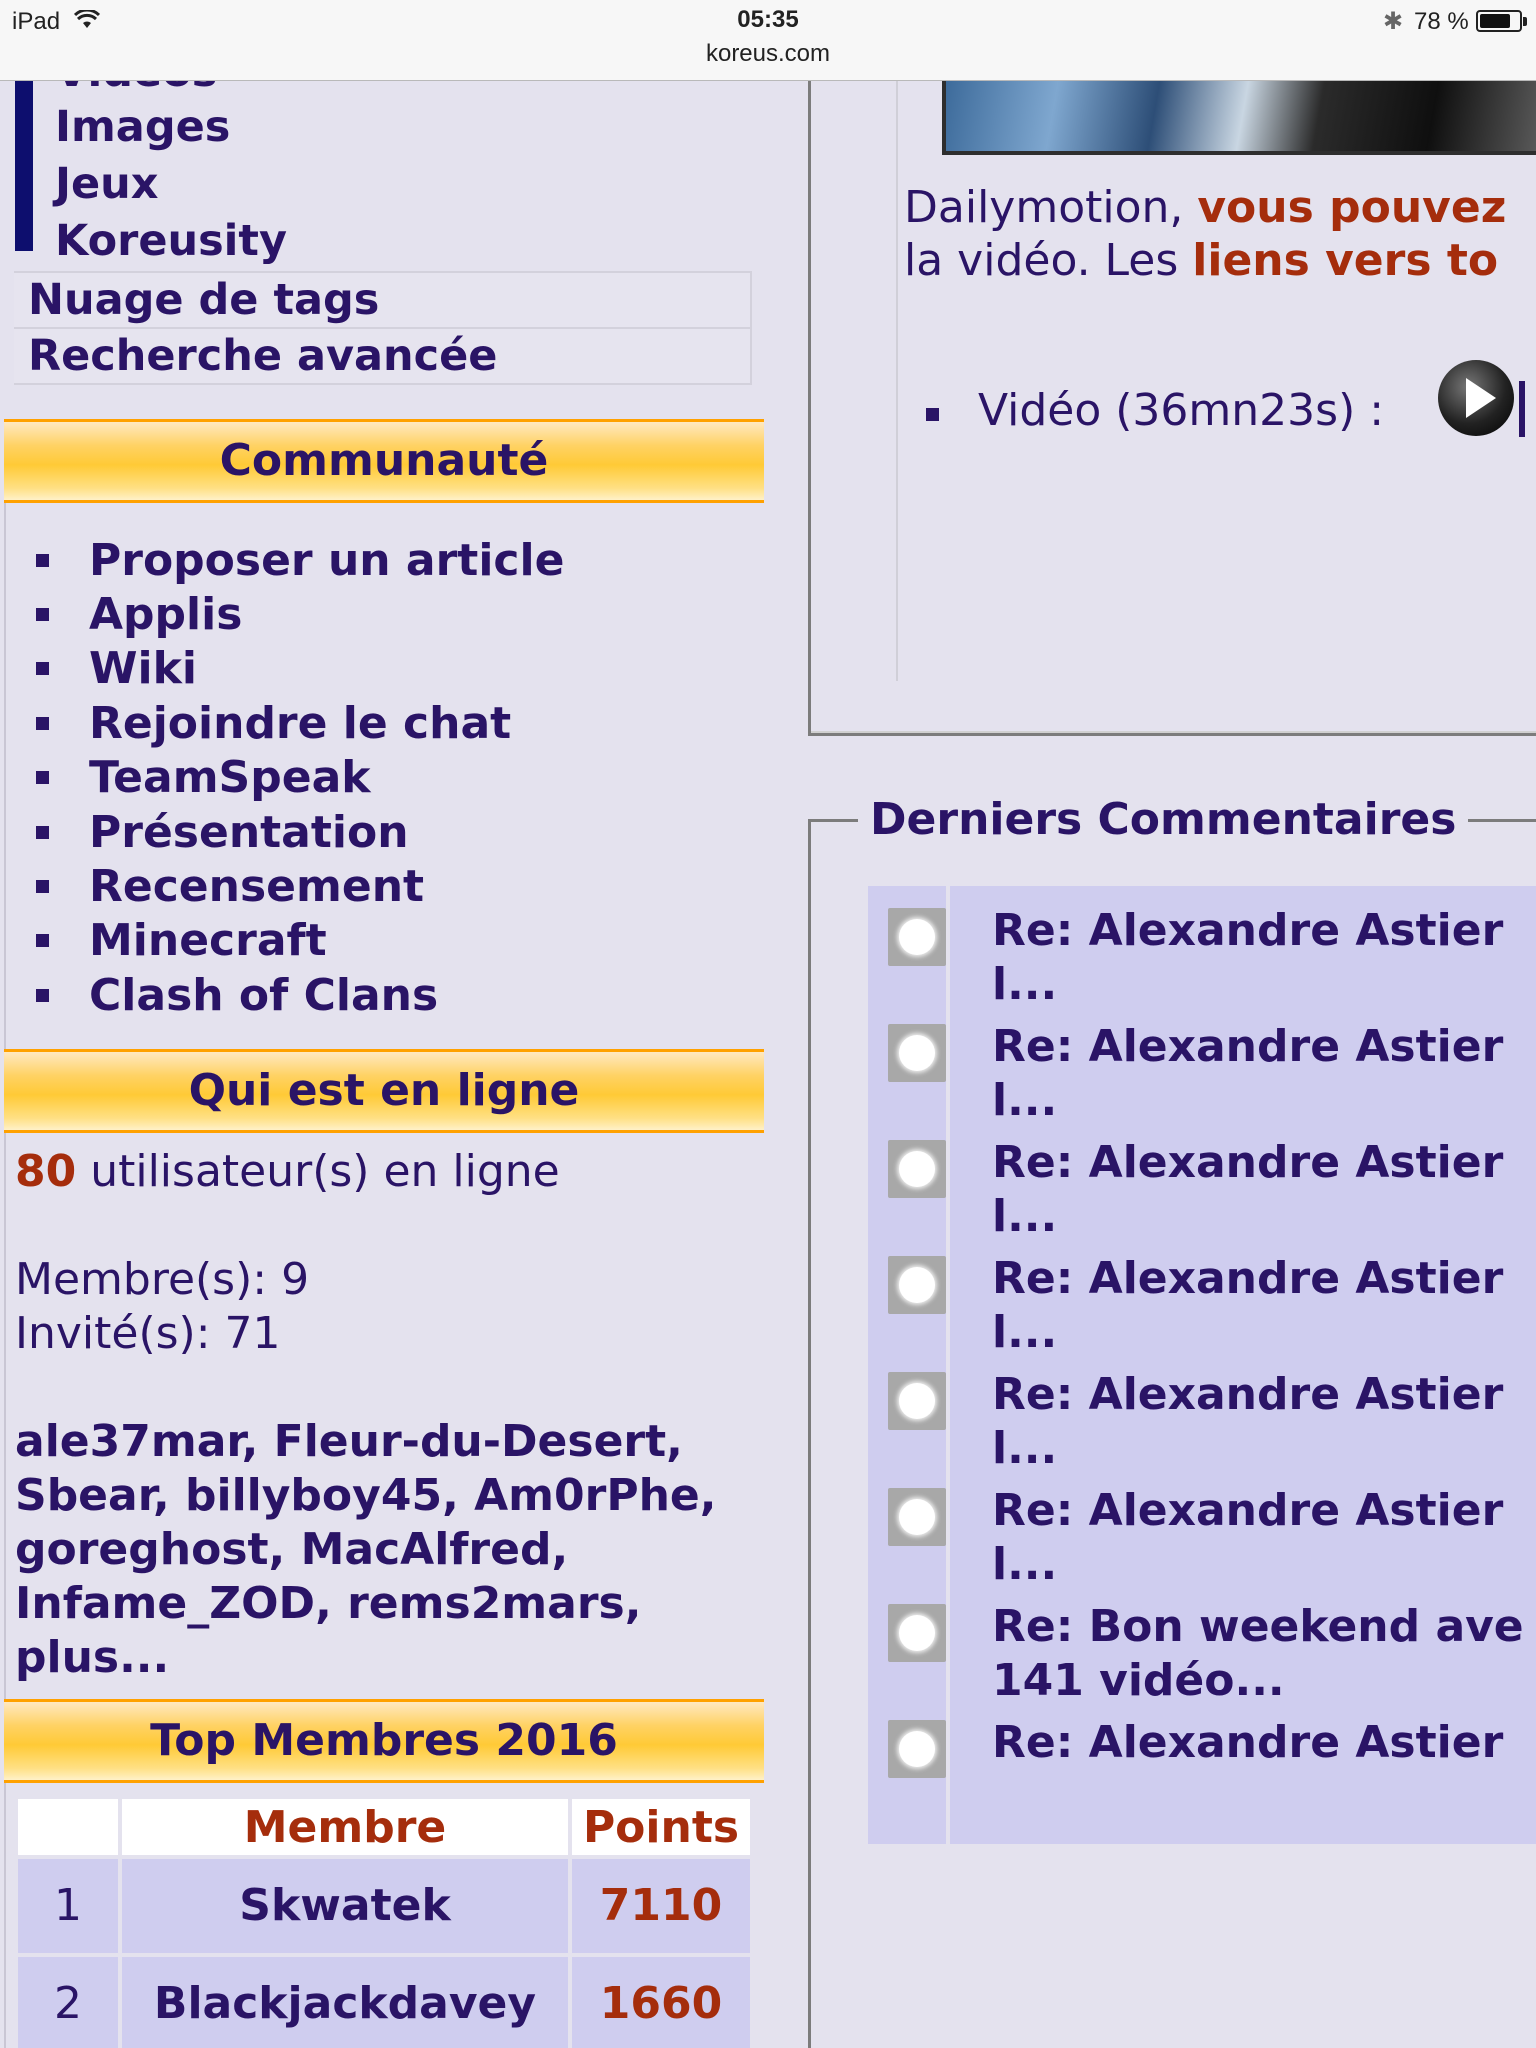 This screenshot has width=1536, height=2048. I want to click on community-link-proposer: Proposer un article, so click(326, 561).